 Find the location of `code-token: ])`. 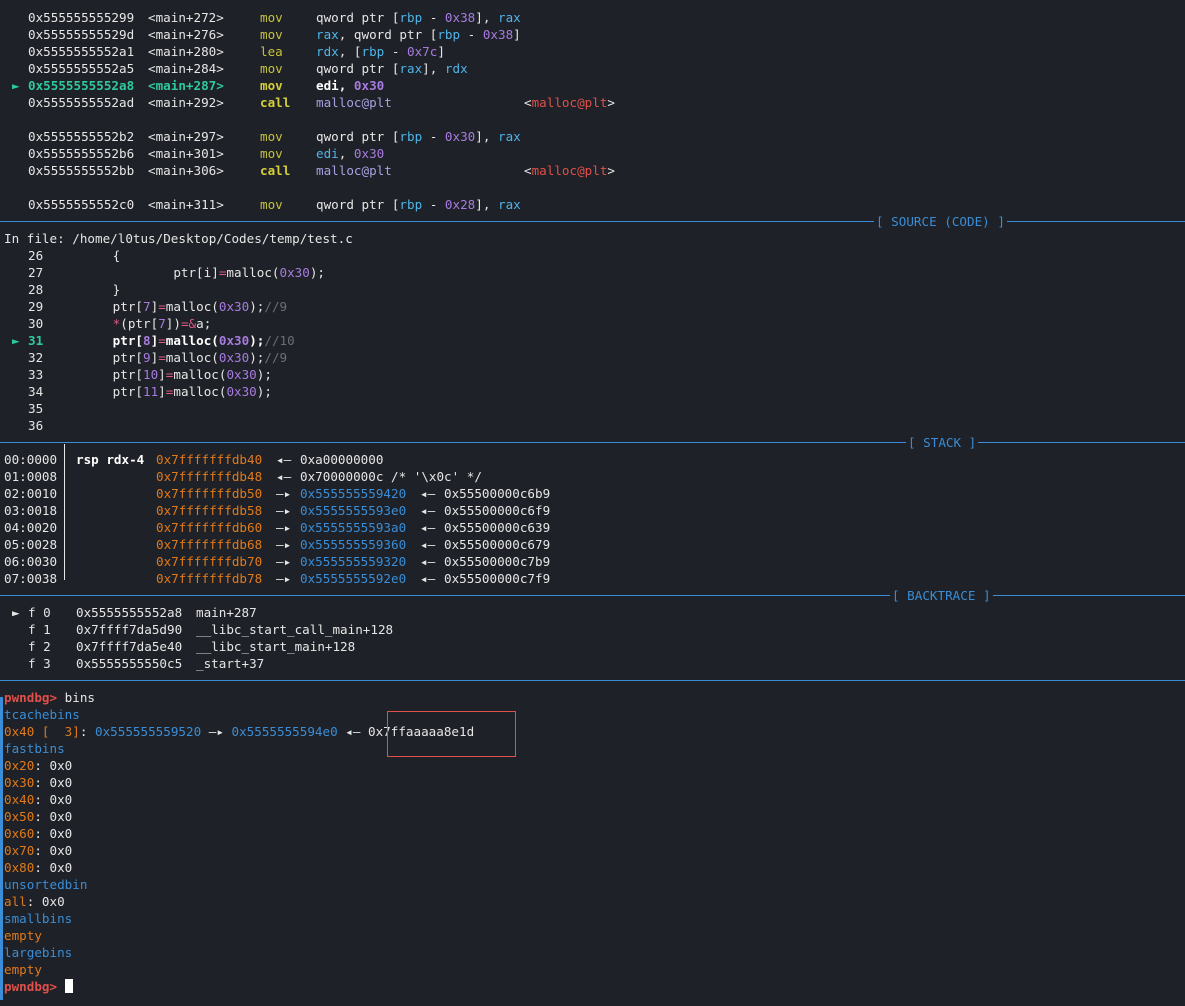

code-token: ]) is located at coordinates (173, 323).